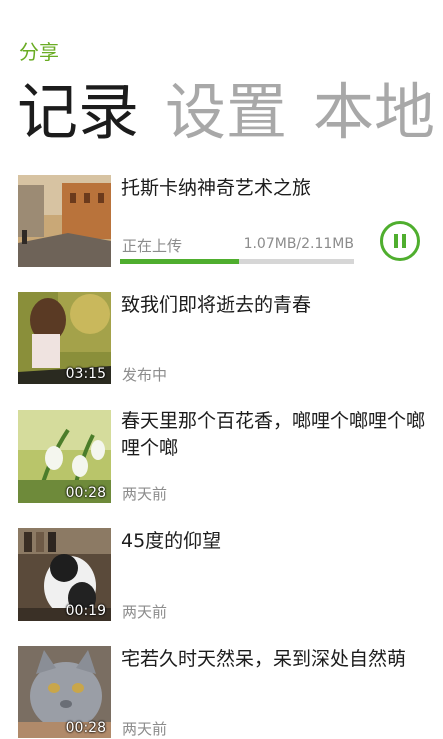 This screenshot has width=443, height=739. What do you see at coordinates (216, 305) in the screenshot?
I see `video-title: 致我们即将逝去的青春` at bounding box center [216, 305].